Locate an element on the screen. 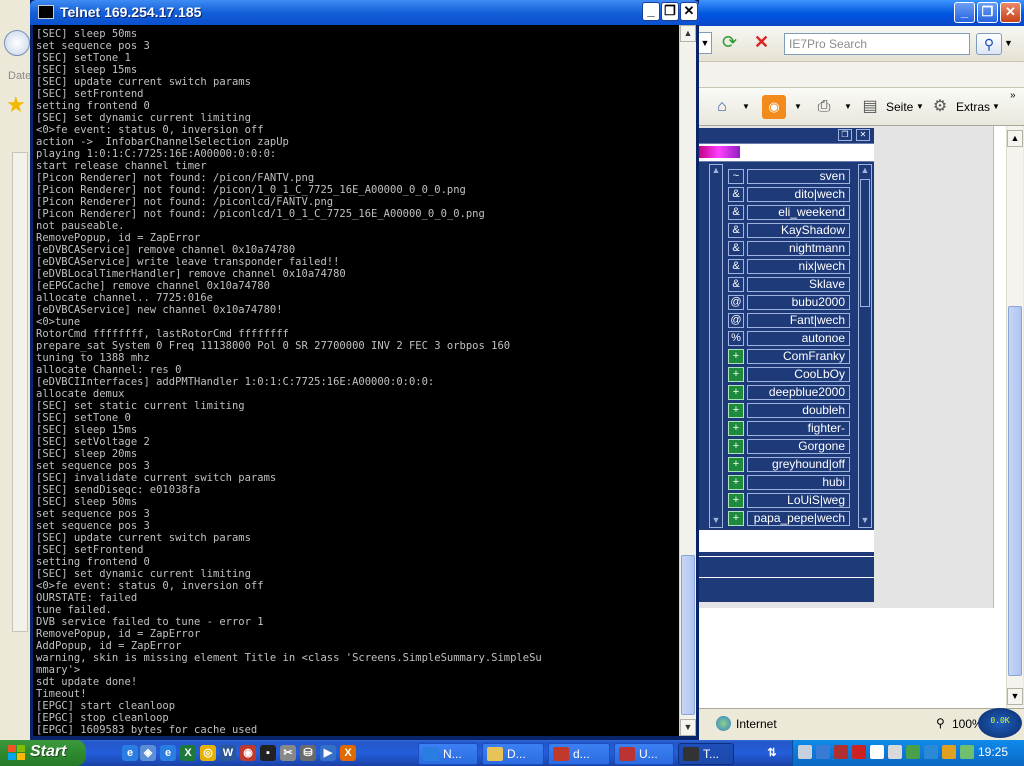  user-nickname: bubu2000 is located at coordinates (798, 302).